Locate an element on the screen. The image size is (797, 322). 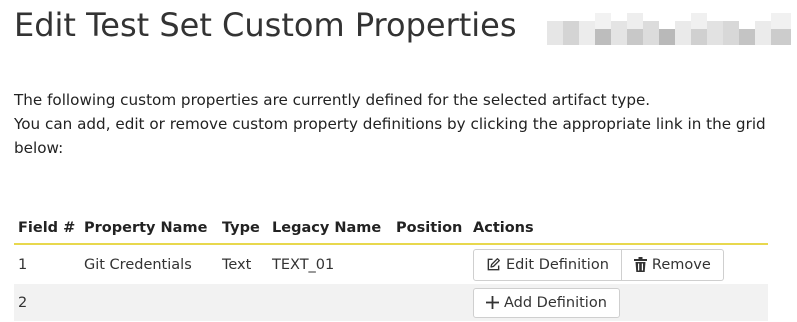
cell-actions: Add Definition is located at coordinates (618, 302).